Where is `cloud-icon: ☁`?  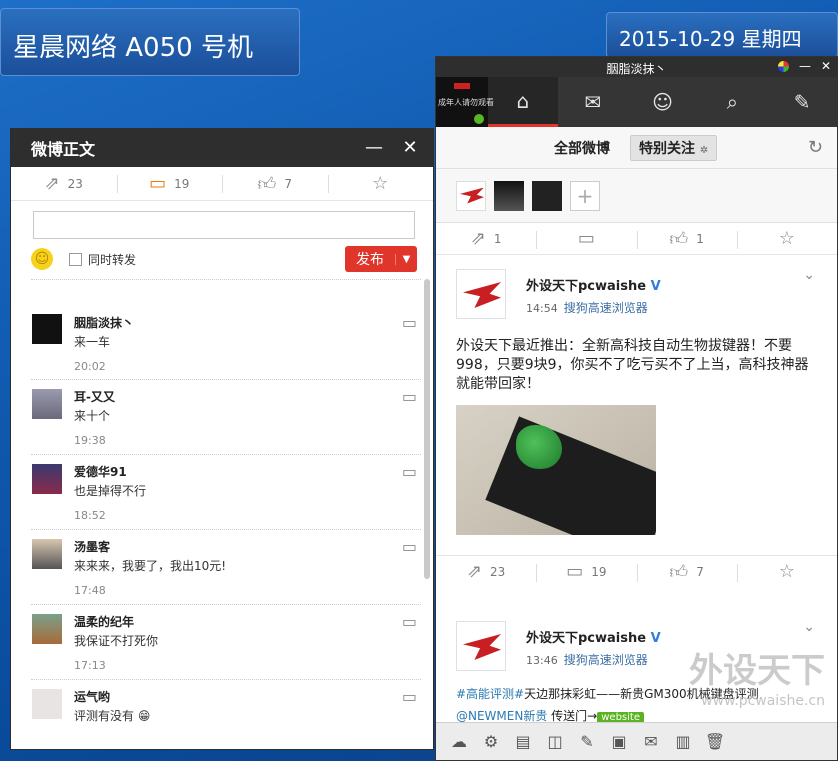
cloud-icon: ☁ is located at coordinates (459, 741).